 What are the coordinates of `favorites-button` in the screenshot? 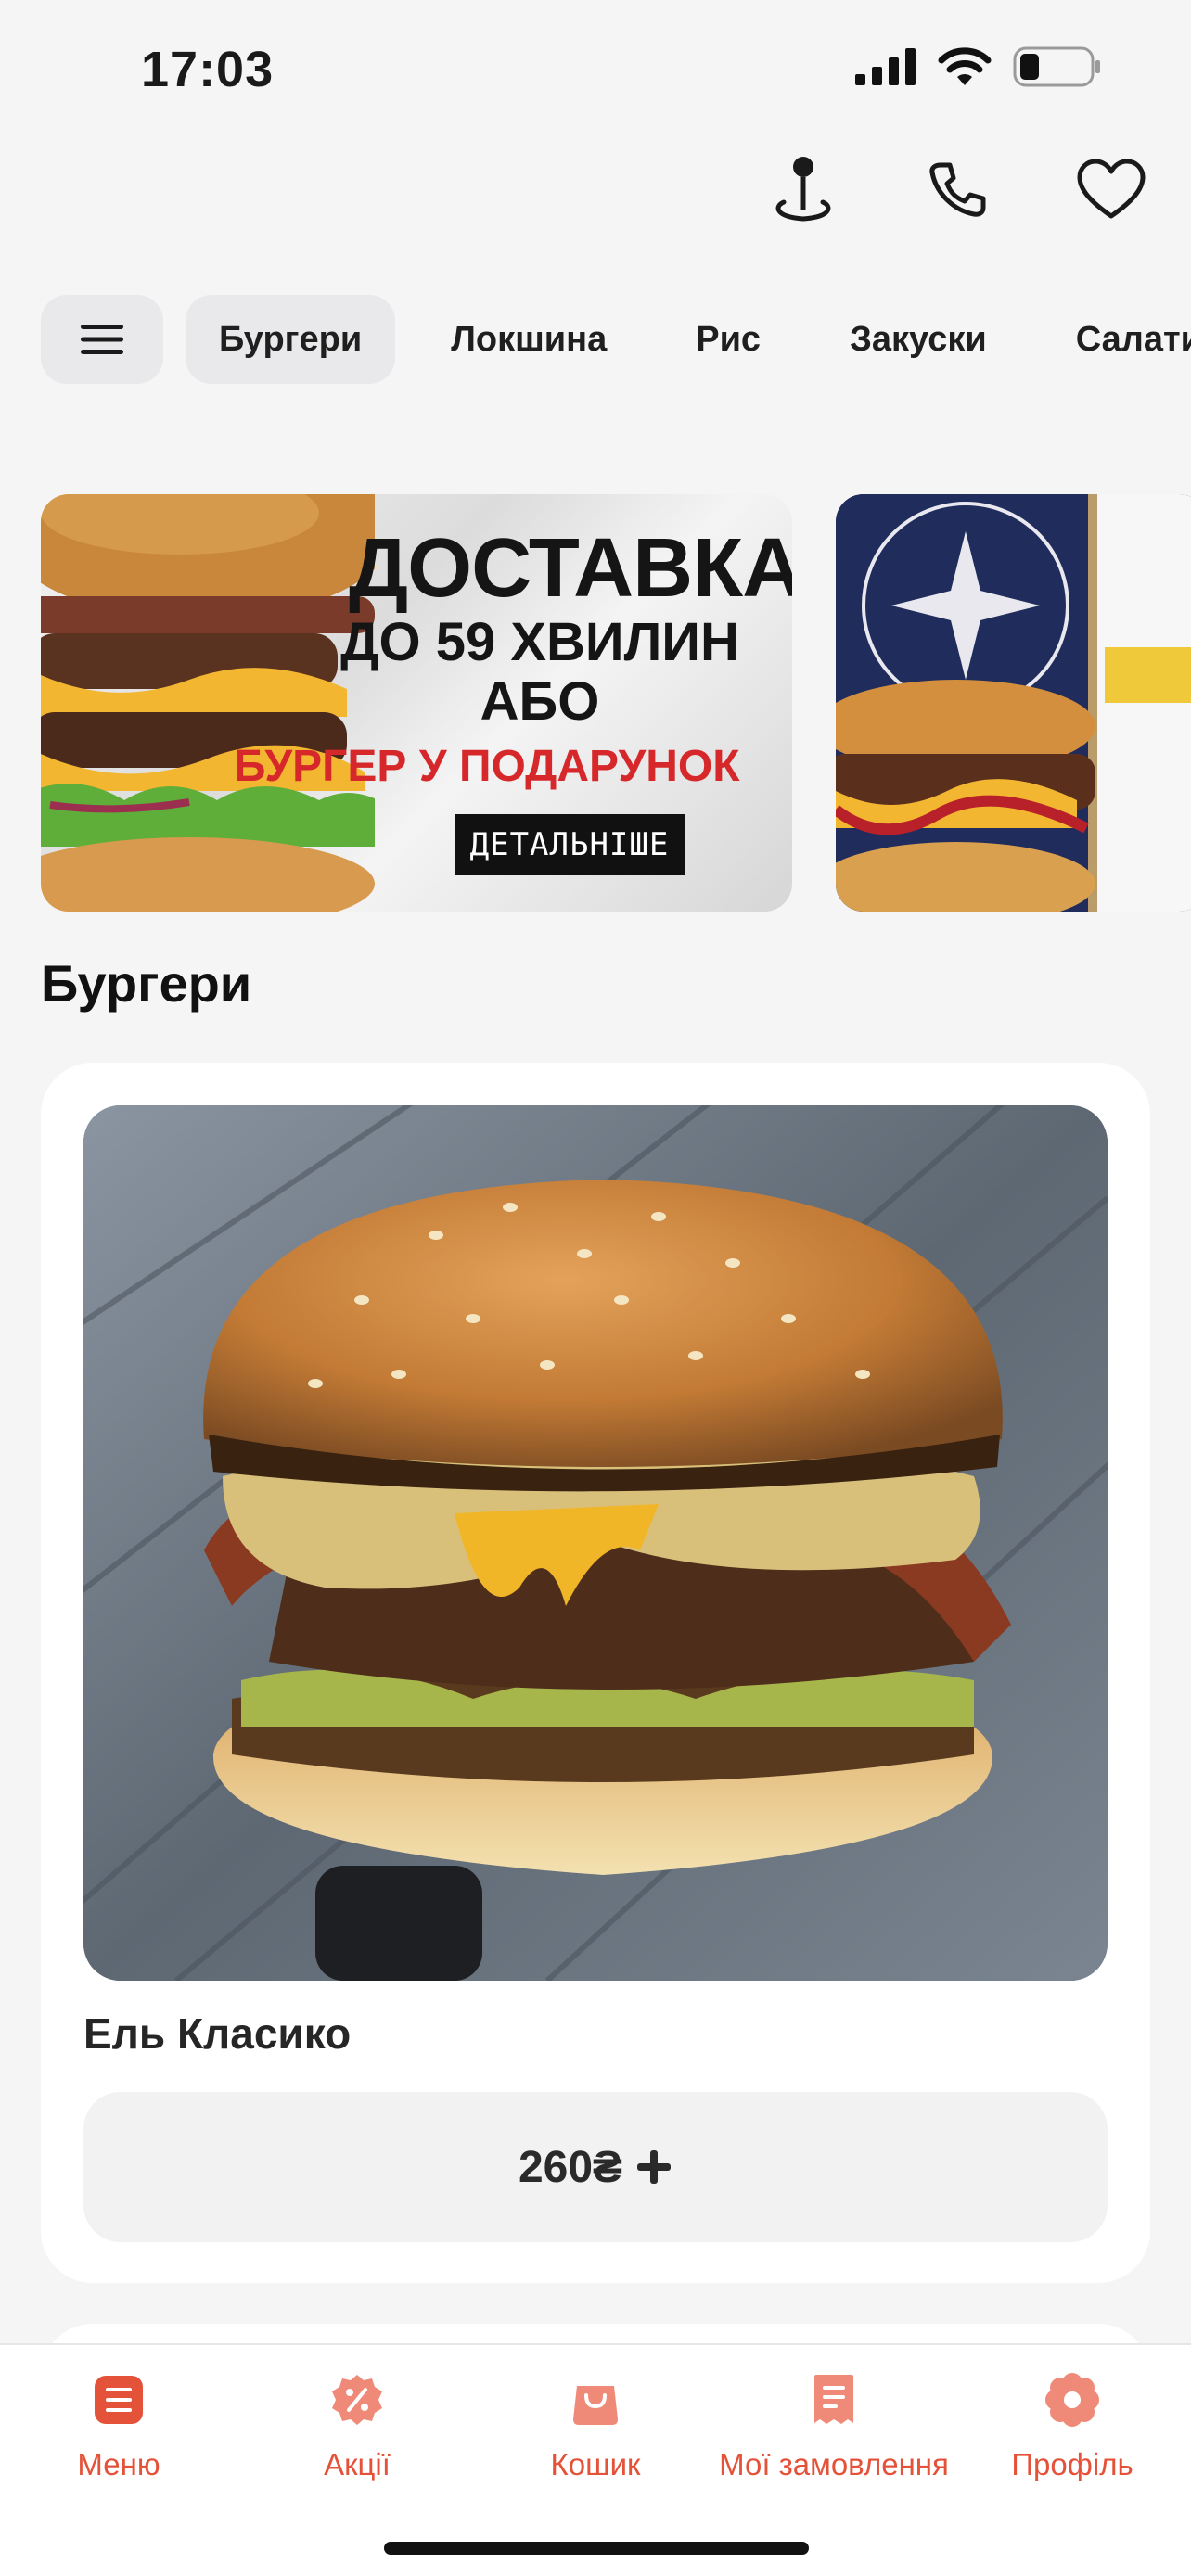 It's located at (1111, 189).